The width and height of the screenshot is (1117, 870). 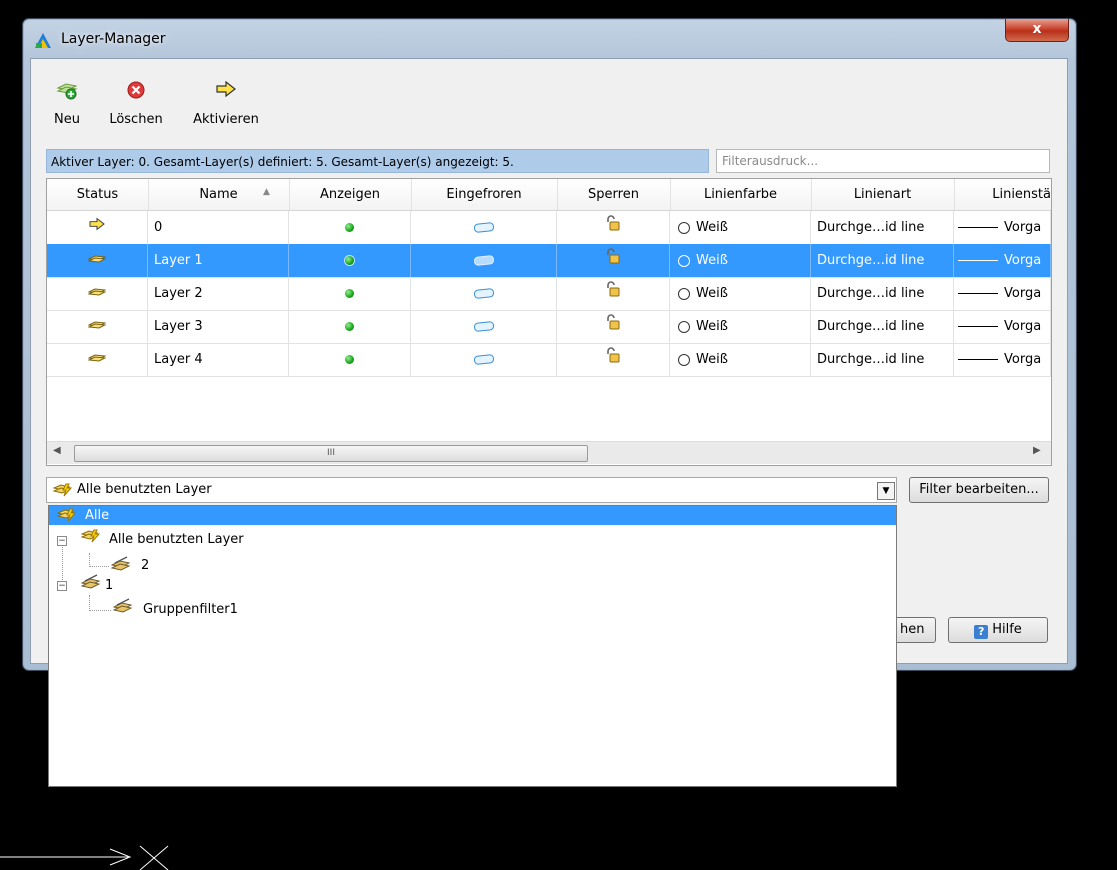 What do you see at coordinates (886, 491) in the screenshot?
I see `chevron-down-icon: ▼` at bounding box center [886, 491].